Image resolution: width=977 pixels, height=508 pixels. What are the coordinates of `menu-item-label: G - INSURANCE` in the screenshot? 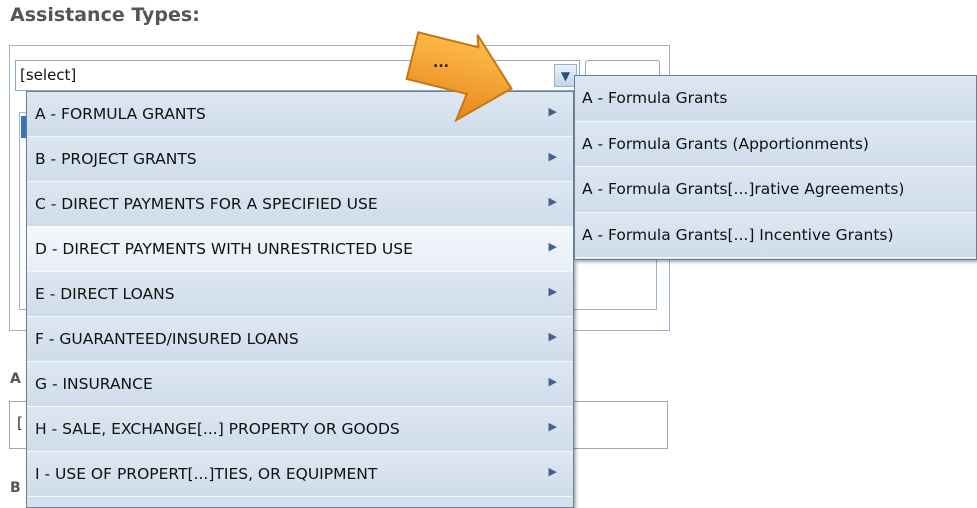 It's located at (94, 384).